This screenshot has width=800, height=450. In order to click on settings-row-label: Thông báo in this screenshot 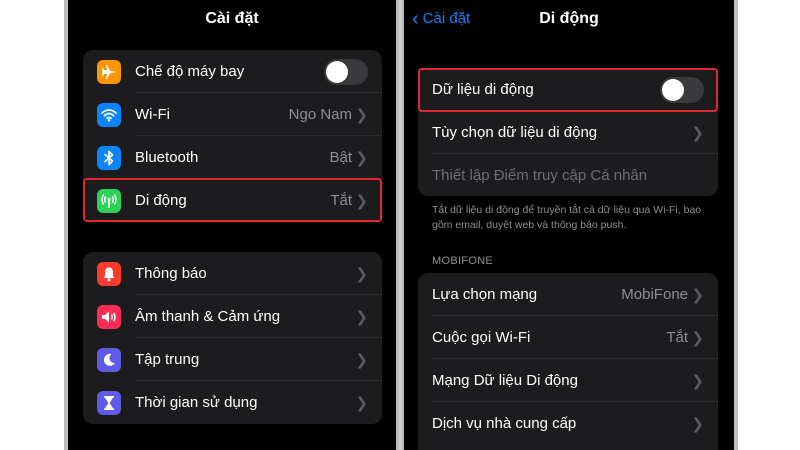, I will do `click(171, 273)`.